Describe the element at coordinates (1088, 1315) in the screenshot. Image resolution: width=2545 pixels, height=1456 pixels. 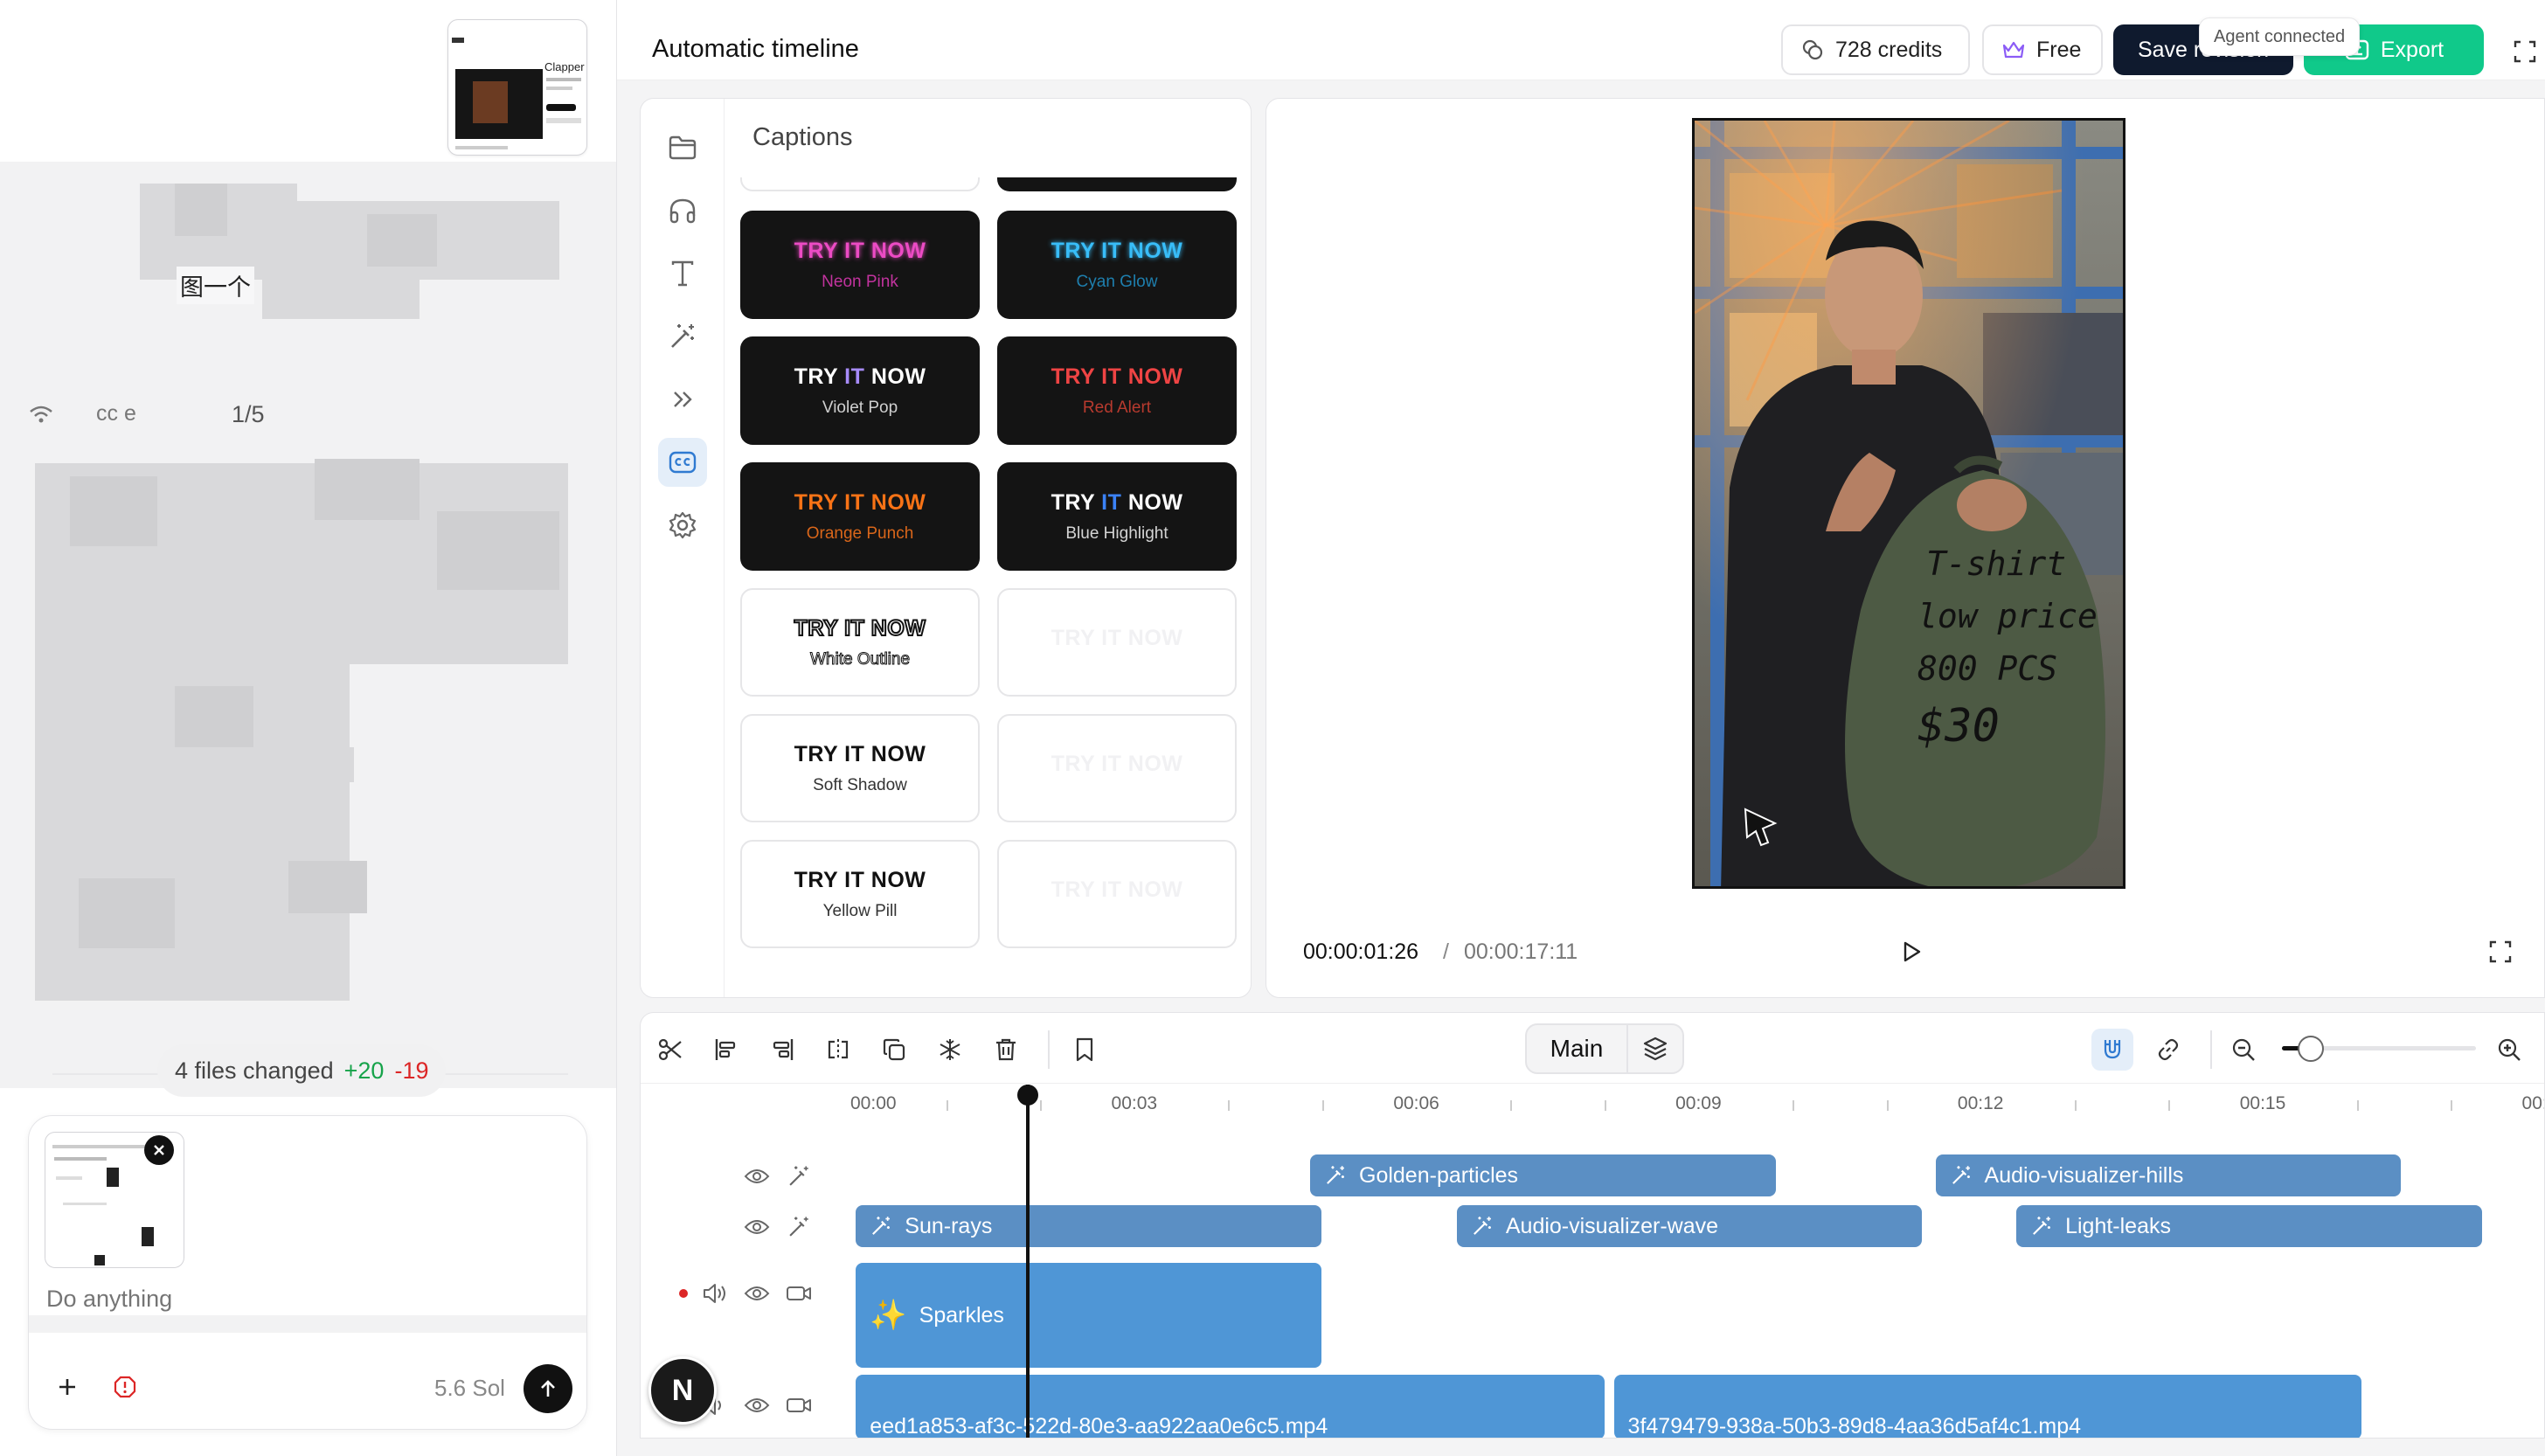
I see `timeline-clip: ✨ Sparkles` at that location.